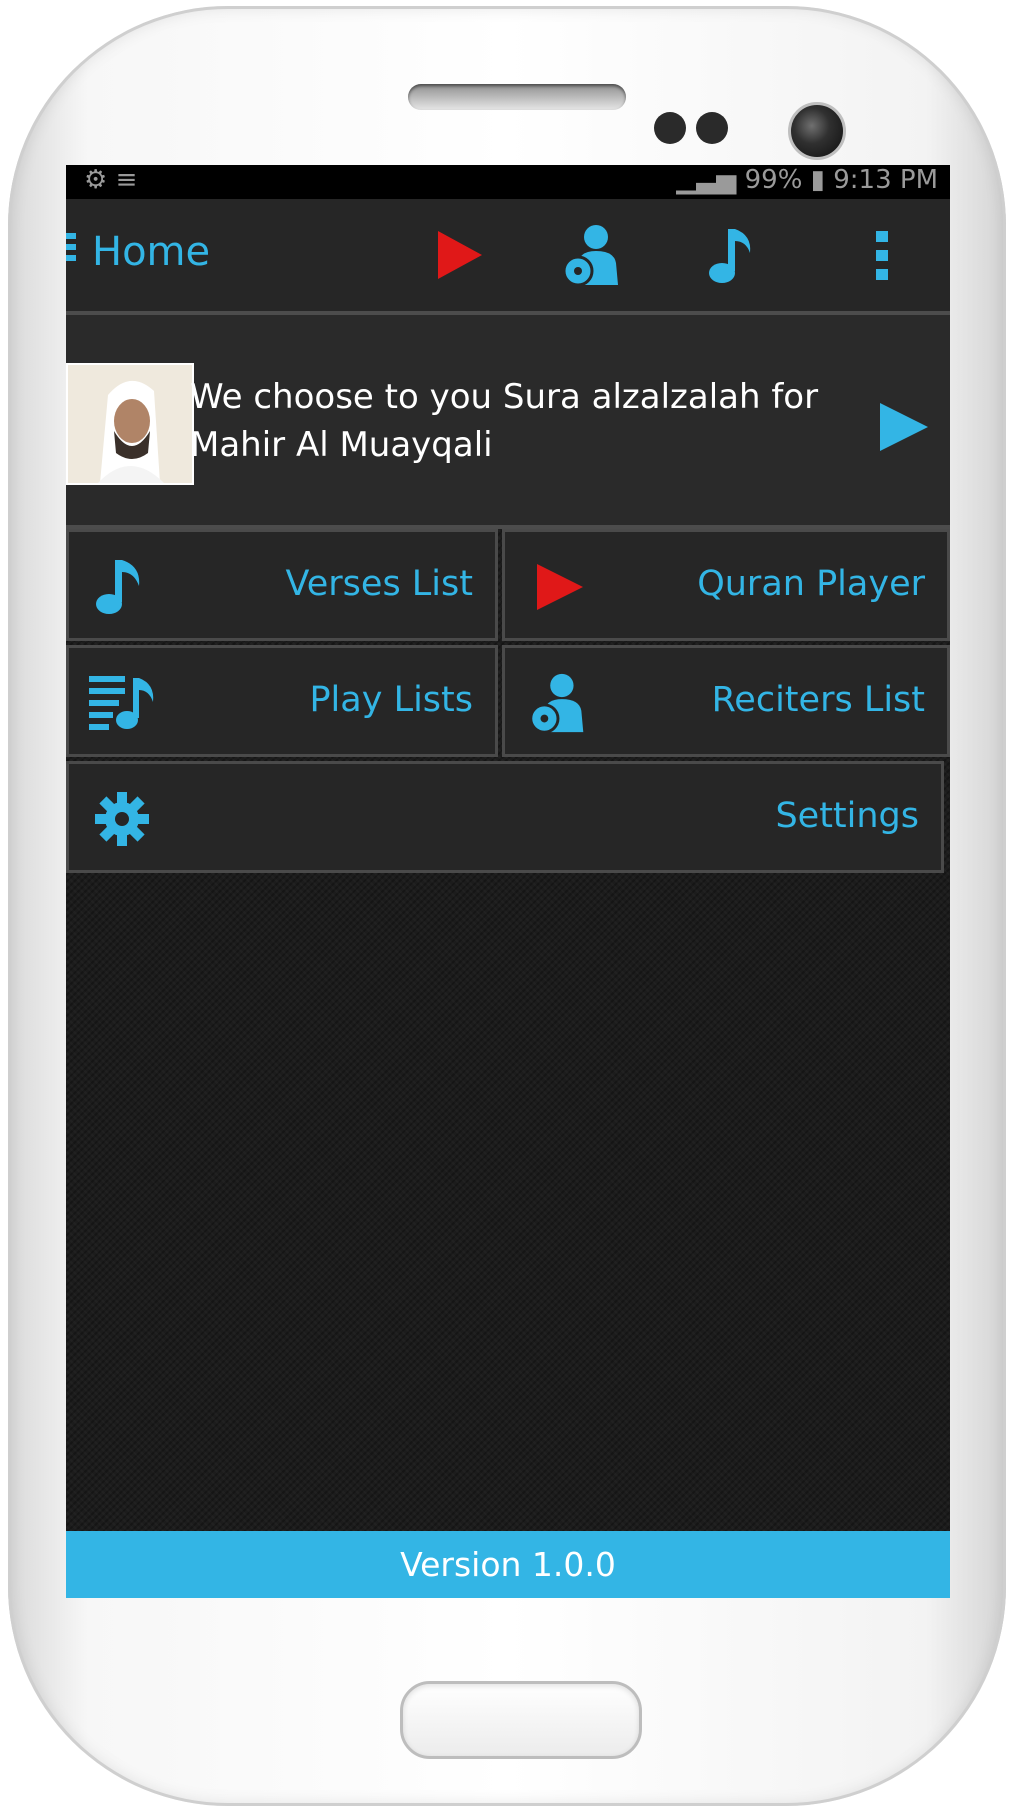 The height and width of the screenshot is (1817, 1020). What do you see at coordinates (670, 128) in the screenshot?
I see `proximity-sensor` at bounding box center [670, 128].